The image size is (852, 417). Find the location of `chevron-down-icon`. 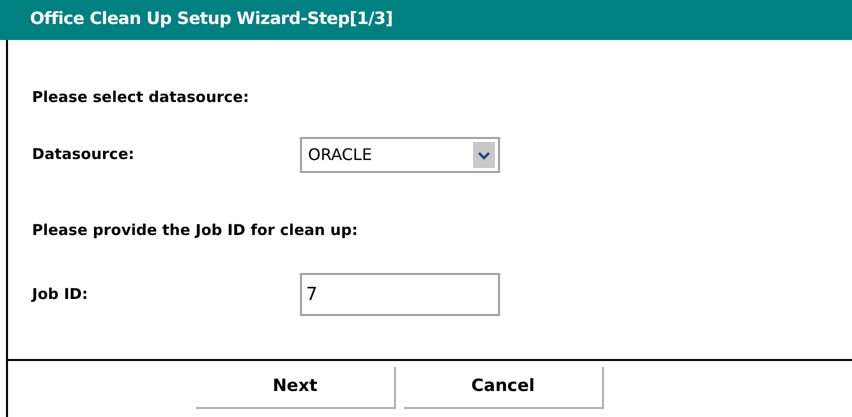

chevron-down-icon is located at coordinates (484, 155).